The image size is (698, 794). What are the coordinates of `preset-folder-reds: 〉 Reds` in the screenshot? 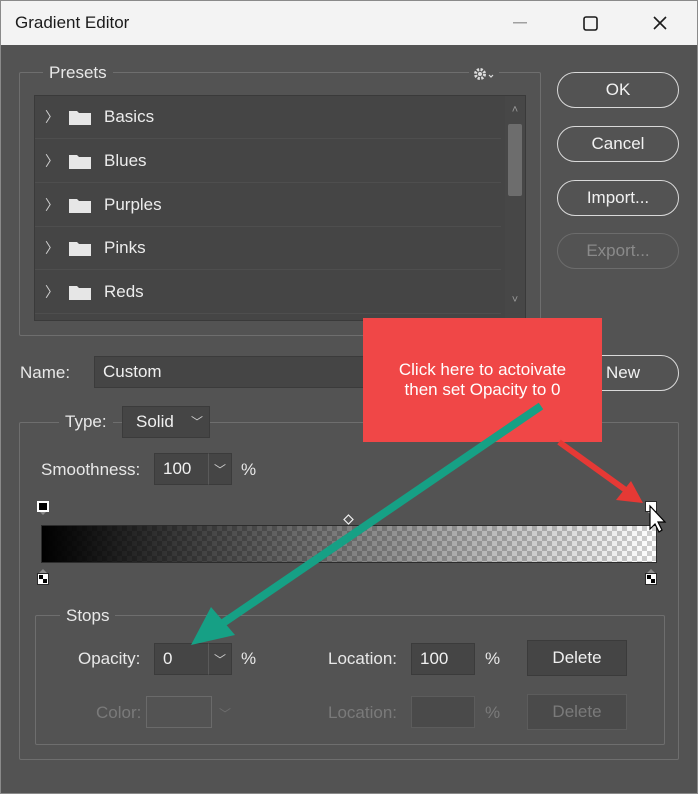 It's located at (268, 292).